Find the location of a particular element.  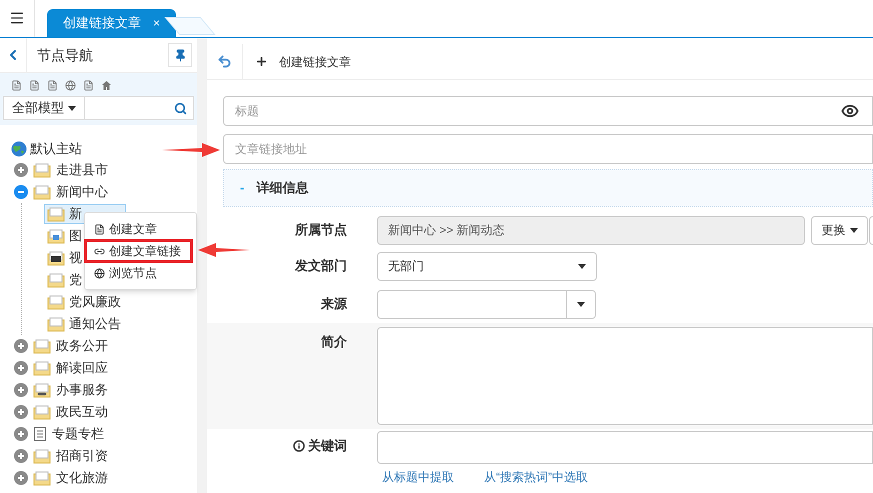

department-select: 无部门 is located at coordinates (487, 266).